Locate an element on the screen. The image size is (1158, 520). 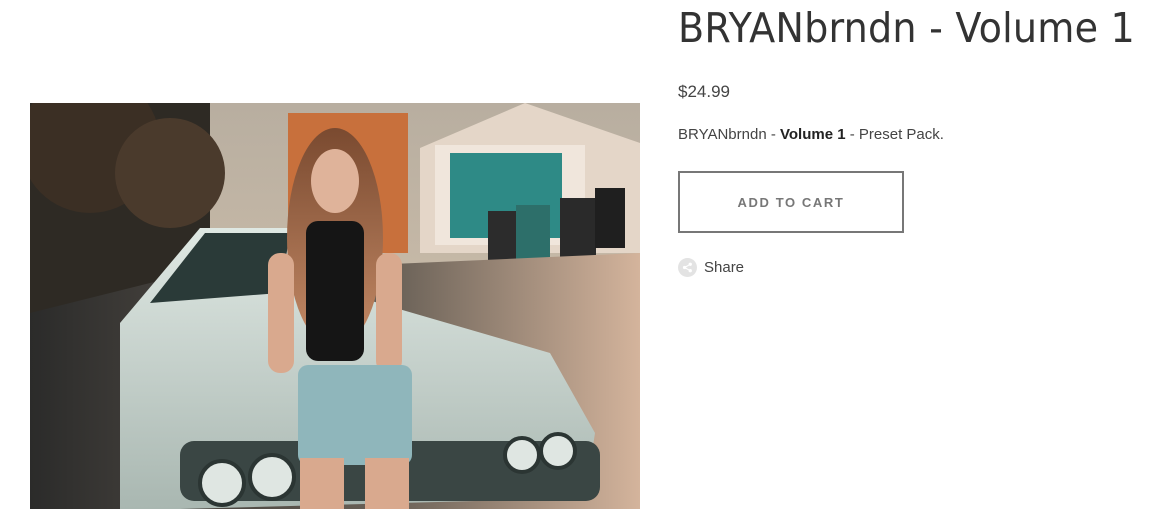
product-excerpt: BRYANbrndn - Volume 1 - Preset Pack. is located at coordinates (811, 134).